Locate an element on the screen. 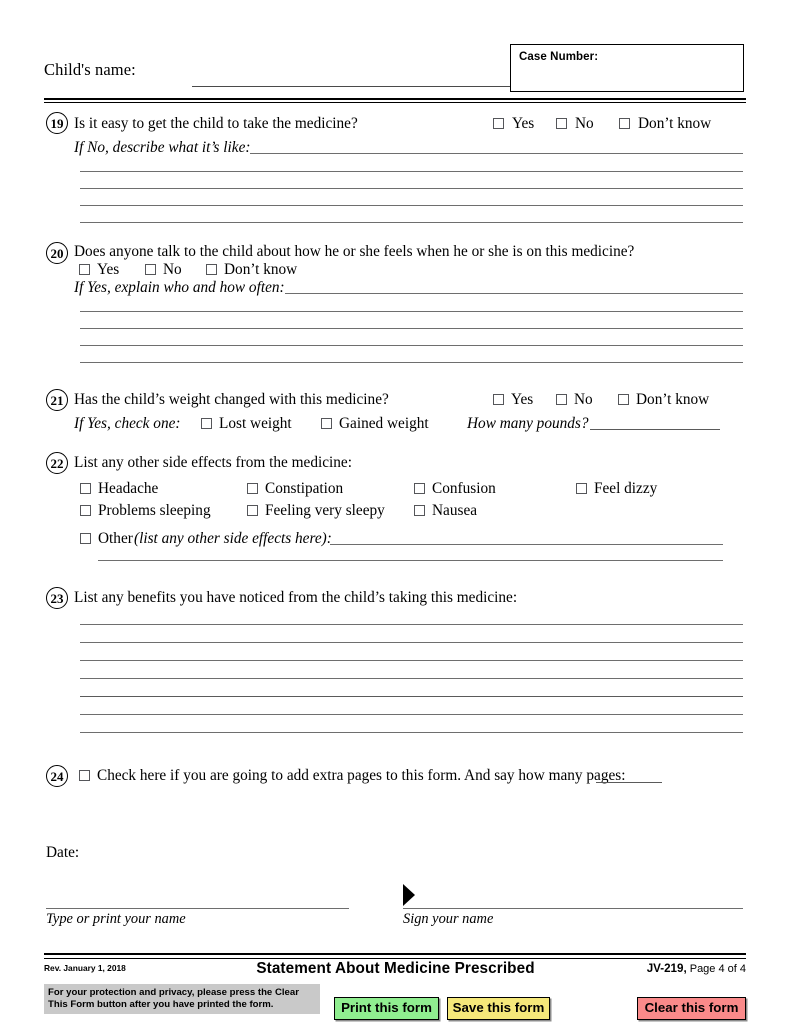  child-name-label: Child's name: is located at coordinates (90, 69).